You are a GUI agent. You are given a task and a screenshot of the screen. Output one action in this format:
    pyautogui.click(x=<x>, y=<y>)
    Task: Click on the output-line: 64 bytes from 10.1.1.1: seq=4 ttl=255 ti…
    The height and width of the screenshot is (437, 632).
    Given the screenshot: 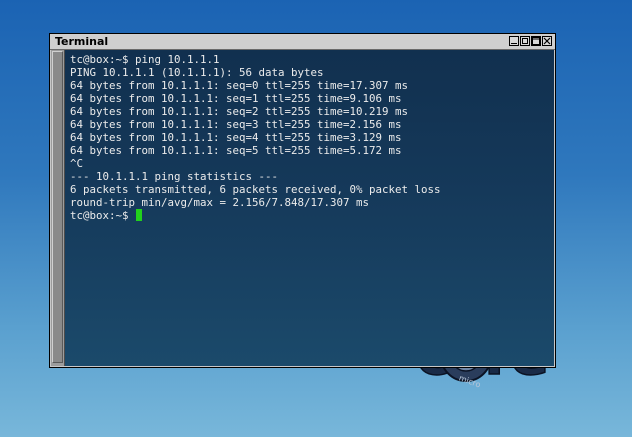 What is the action you would take?
    pyautogui.click(x=236, y=137)
    